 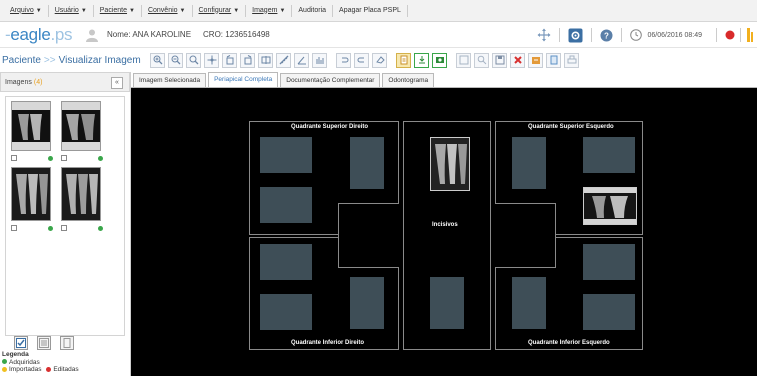 I want to click on menu-arquivo: Arquivo ▼, so click(x=26, y=10).